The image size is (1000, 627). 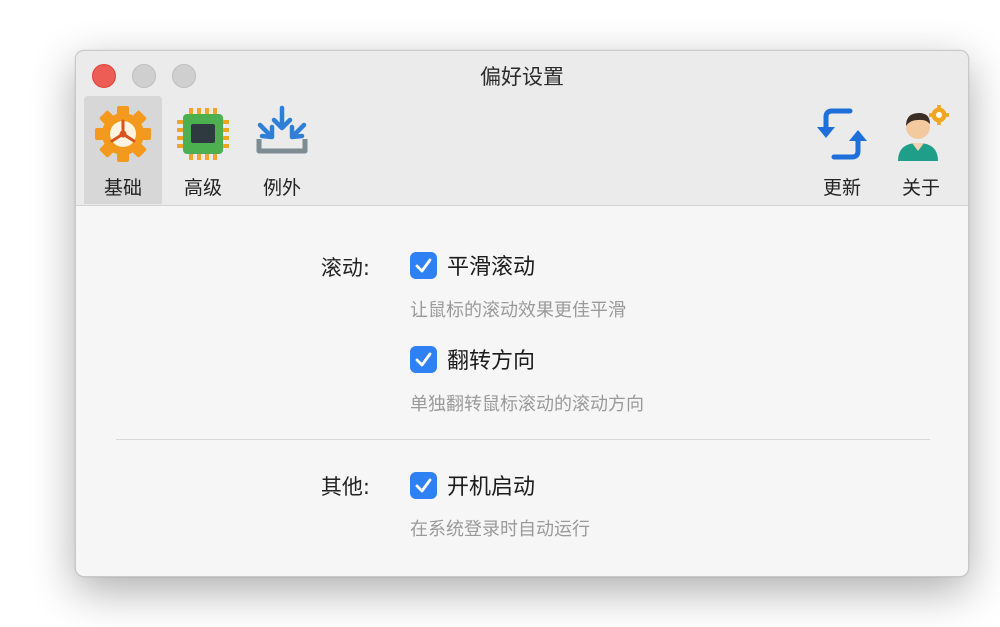 I want to click on smooth-scrolling-description: 让鼠标的滚动效果更佳平滑, so click(x=518, y=310).